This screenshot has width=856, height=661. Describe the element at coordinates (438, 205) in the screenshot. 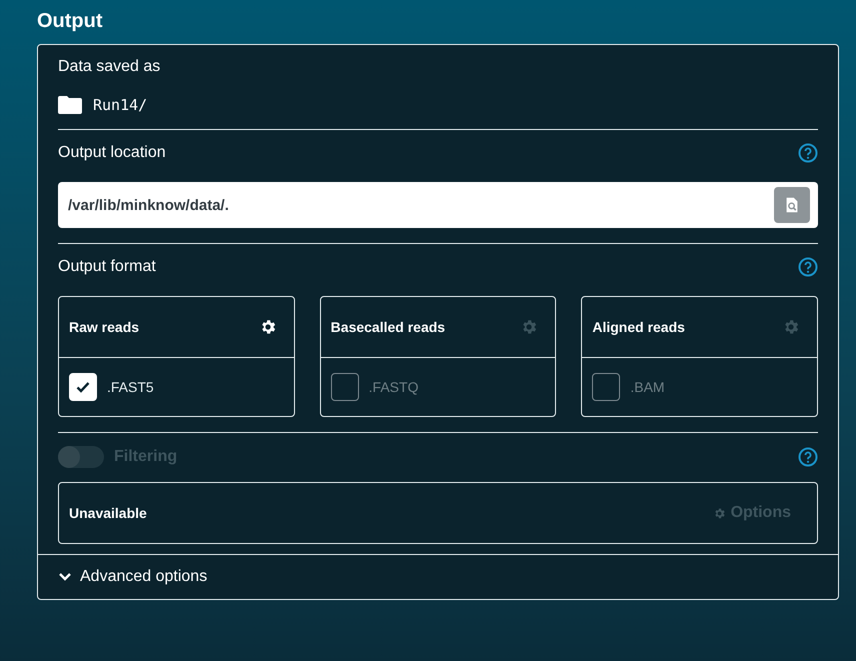

I see `path-field: /var/lib/minknow/data/.` at that location.